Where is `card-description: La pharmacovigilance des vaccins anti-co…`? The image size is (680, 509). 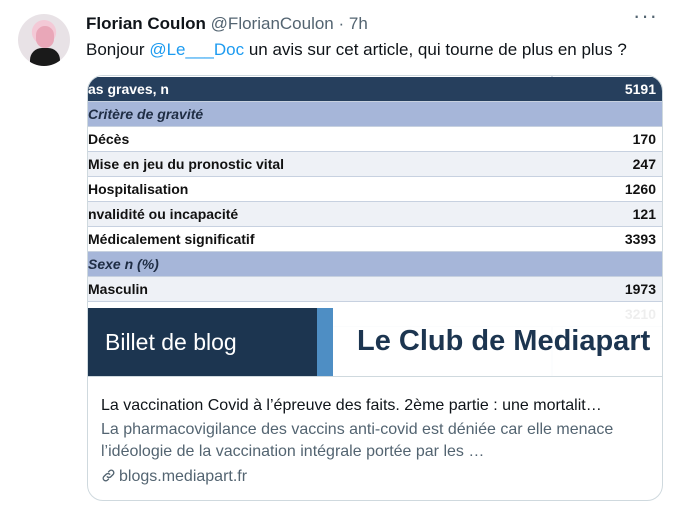
card-description: La pharmacovigilance des vaccins anti-co… is located at coordinates (357, 440).